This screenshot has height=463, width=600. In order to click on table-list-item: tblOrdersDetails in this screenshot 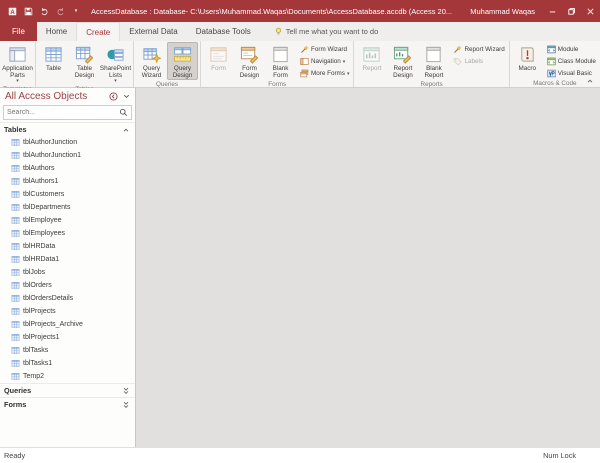, I will do `click(67, 298)`.